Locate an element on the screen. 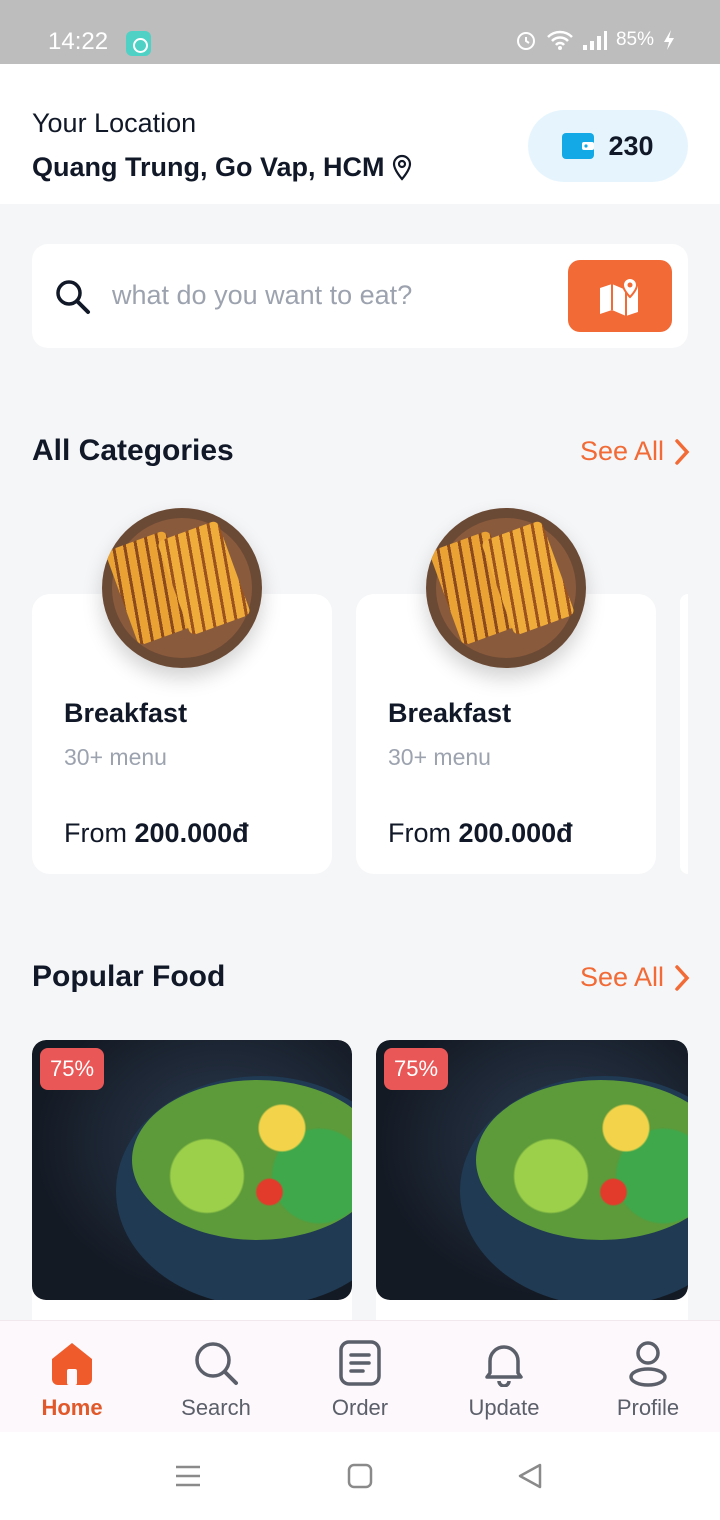 The image size is (720, 1520). bottom-navigation: Home Search Order Update Profile is located at coordinates (360, 1376).